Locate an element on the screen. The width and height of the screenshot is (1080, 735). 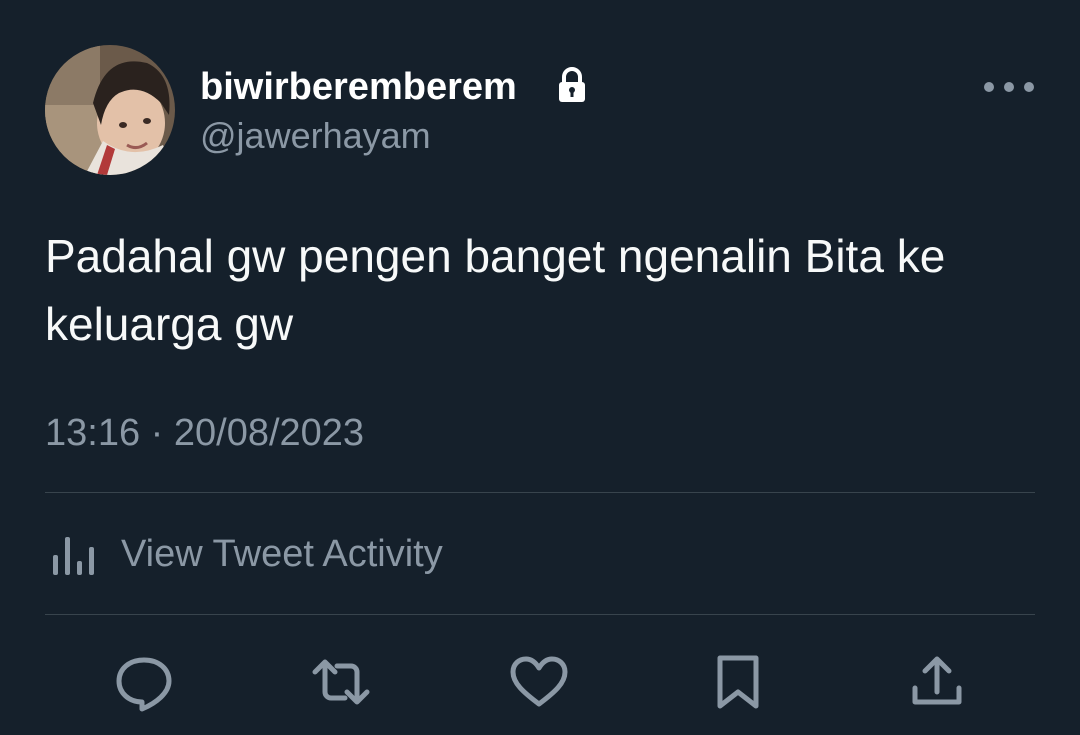
tweet-timestamp: 13:16 · 20/08/2023 is located at coordinates (204, 433).